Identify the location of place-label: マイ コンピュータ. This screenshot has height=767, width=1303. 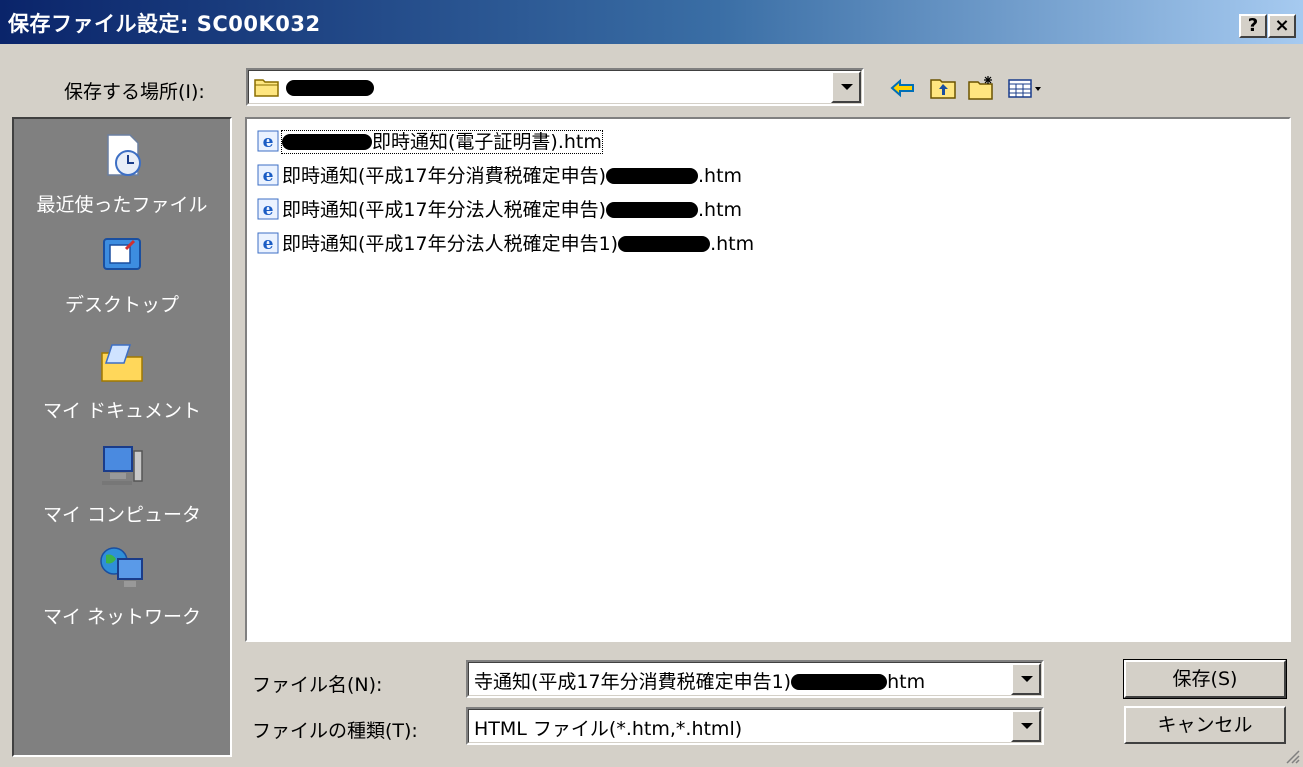
(122, 515).